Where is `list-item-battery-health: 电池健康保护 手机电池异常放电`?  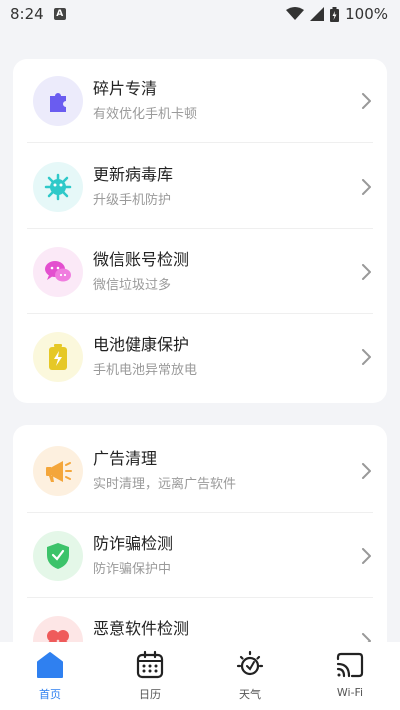 list-item-battery-health: 电池健康保护 手机电池异常放电 is located at coordinates (200, 357).